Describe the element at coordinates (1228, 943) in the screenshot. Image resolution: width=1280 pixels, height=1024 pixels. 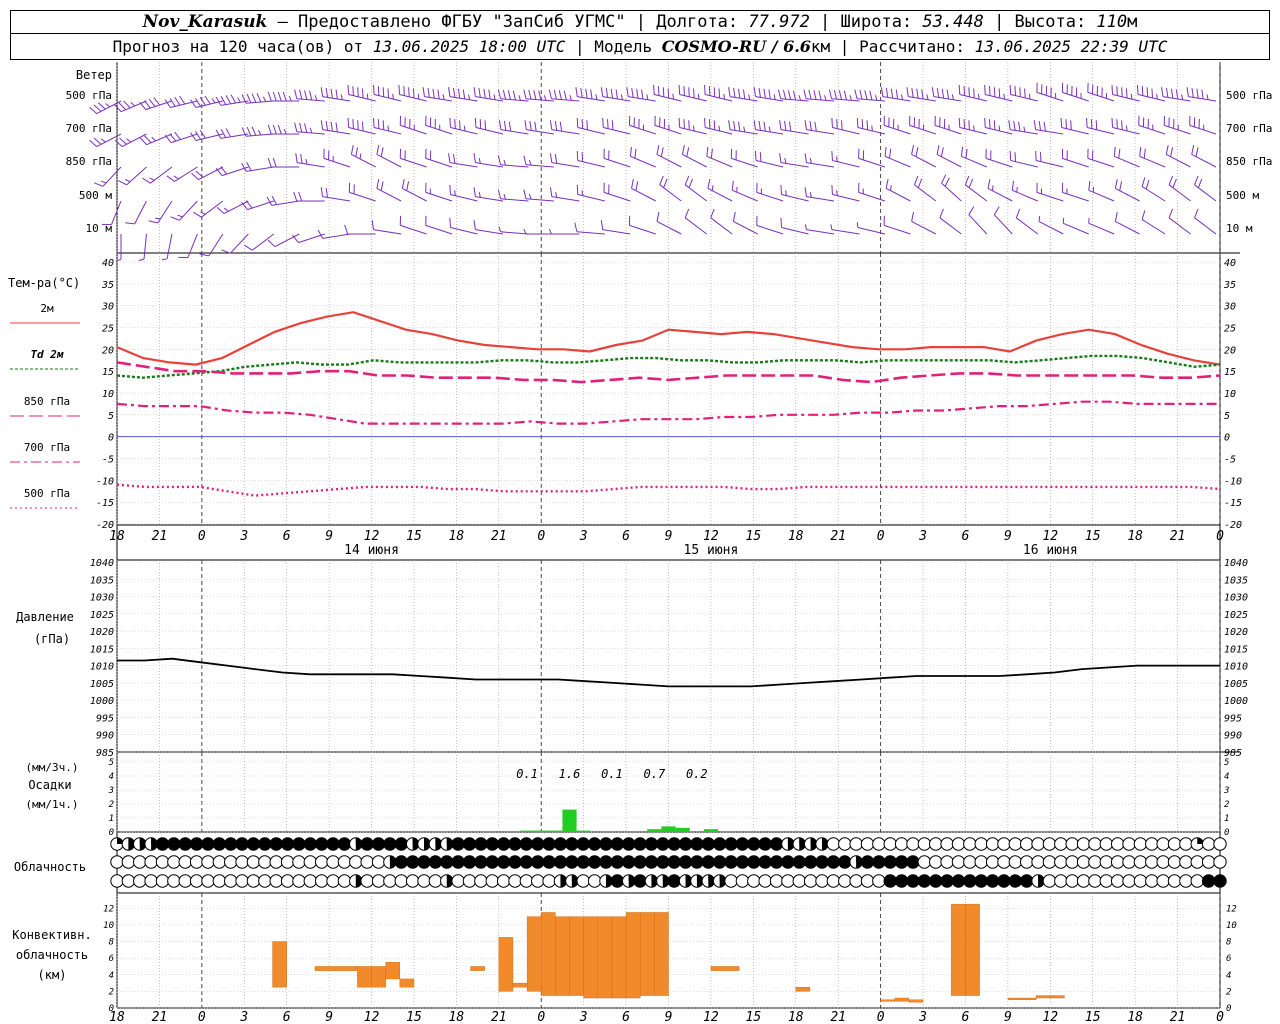
I see `y-tick-label: 8` at that location.